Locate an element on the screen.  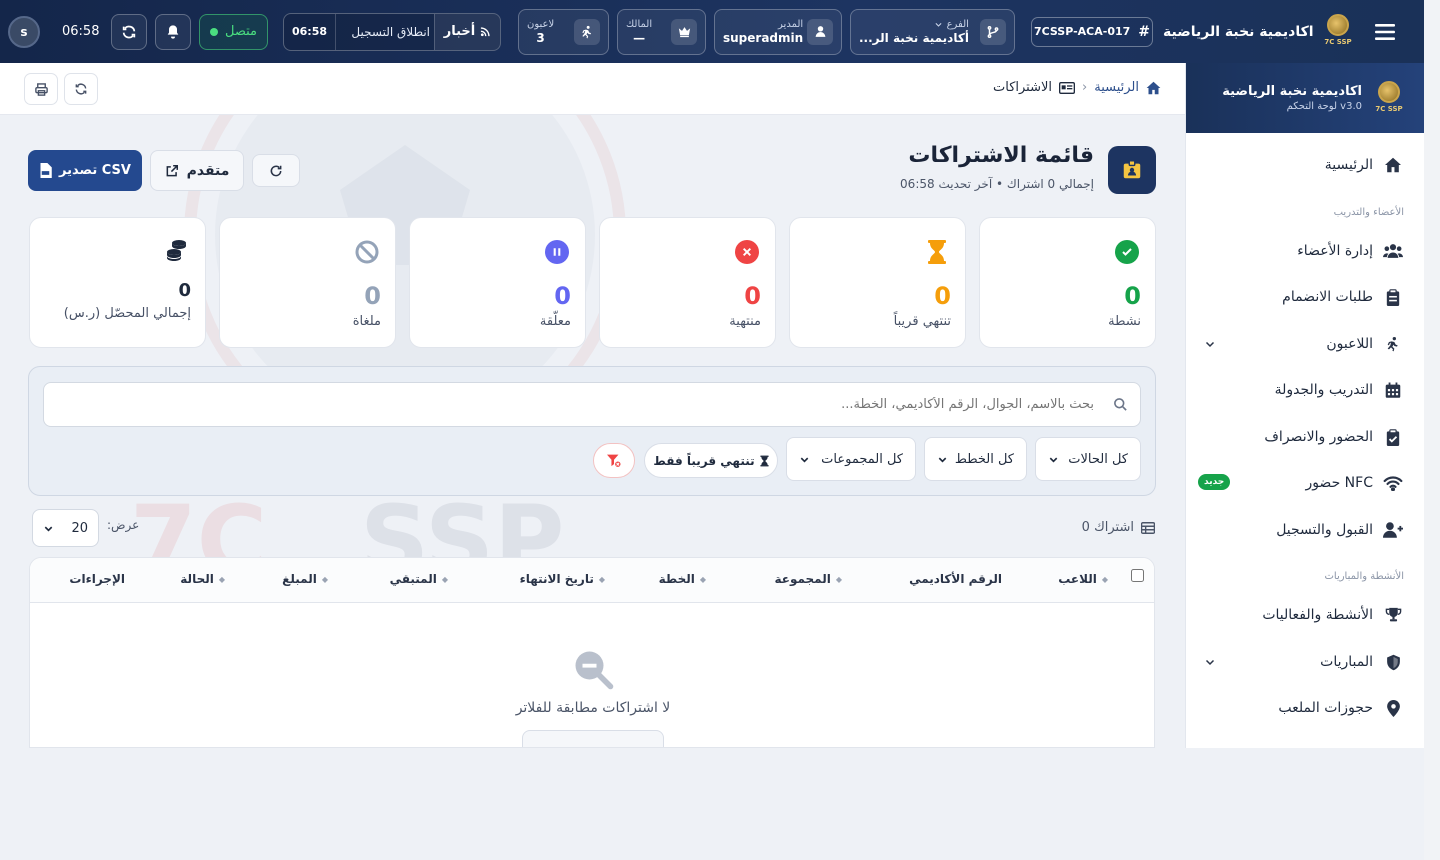
wifi-icon is located at coordinates (1393, 483).